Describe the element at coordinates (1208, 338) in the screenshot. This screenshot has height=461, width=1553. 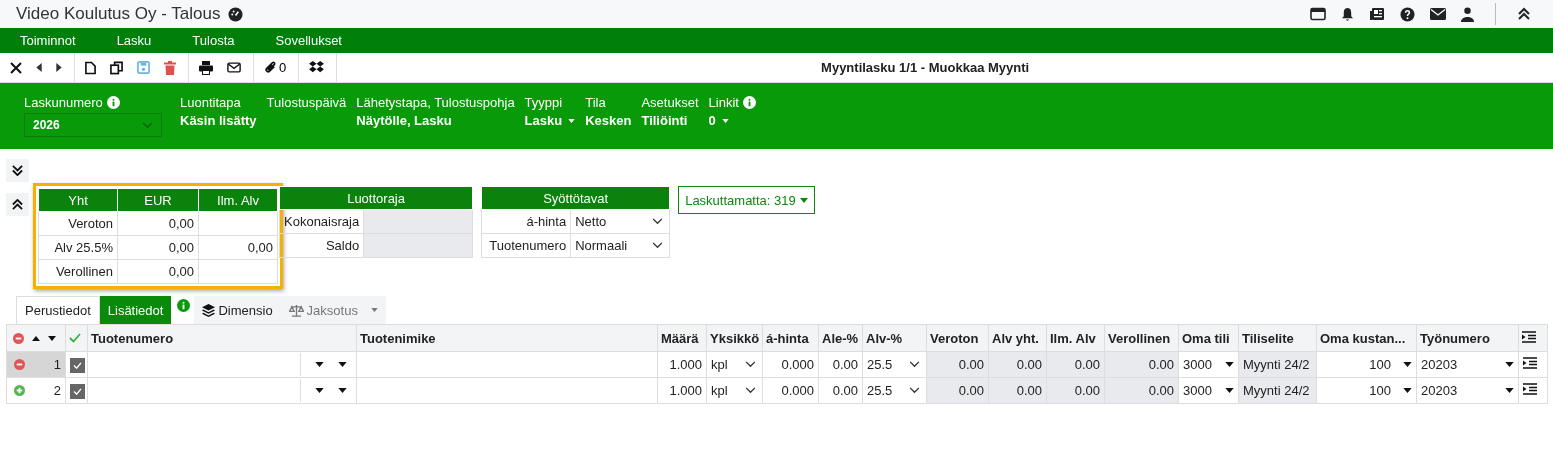
I see `column-header: Oma tili` at that location.